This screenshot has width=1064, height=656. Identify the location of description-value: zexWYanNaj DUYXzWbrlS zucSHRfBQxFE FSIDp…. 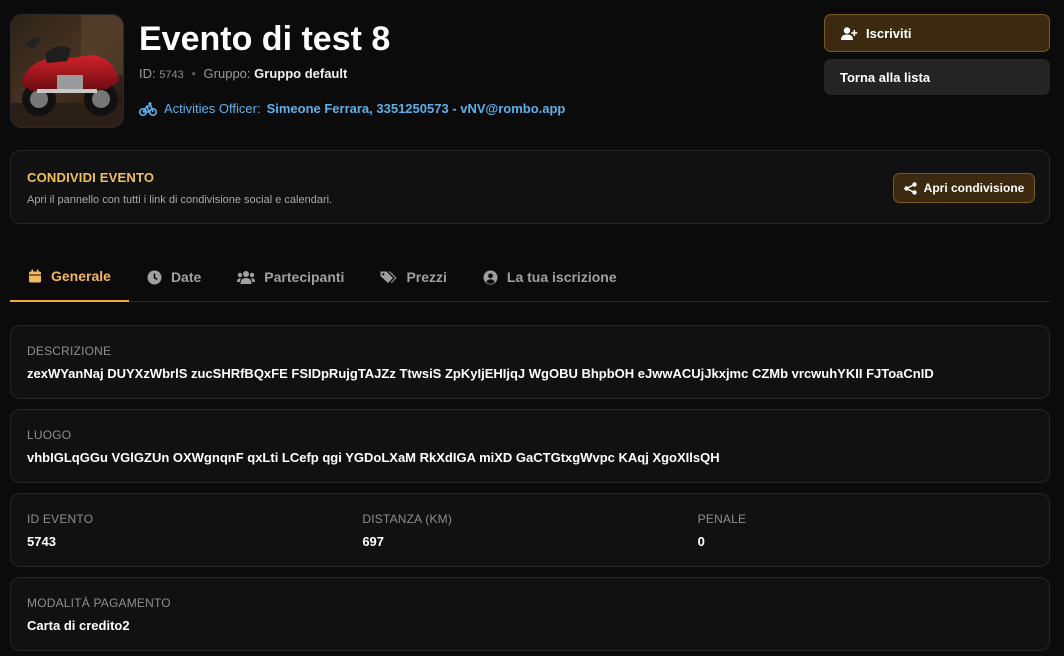
(480, 373).